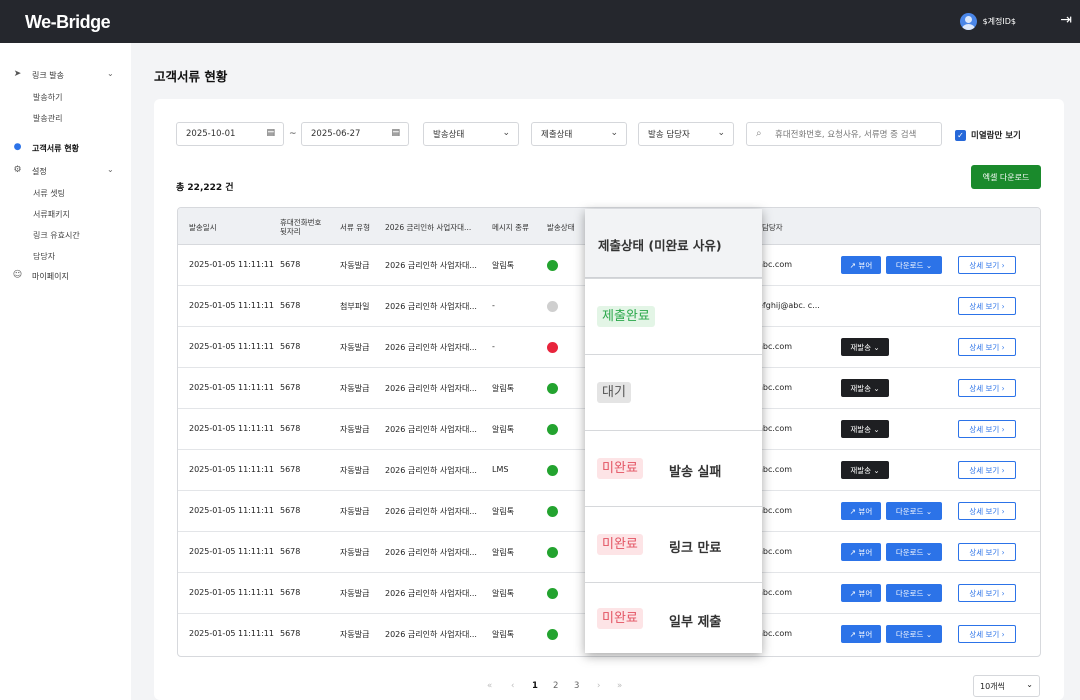 The height and width of the screenshot is (700, 1080). I want to click on excel-download-button: 엑셀 다운로드, so click(1006, 177).